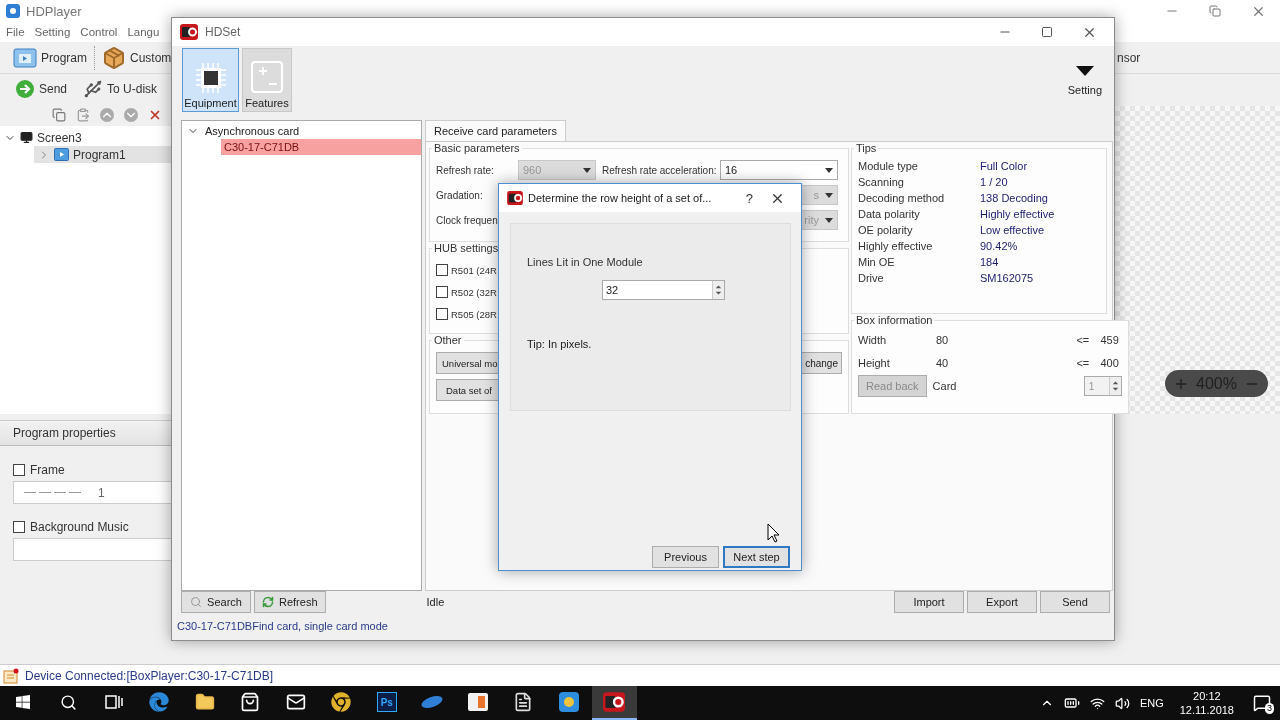 The image size is (1280, 720). I want to click on window-title: HDSet, so click(223, 32).